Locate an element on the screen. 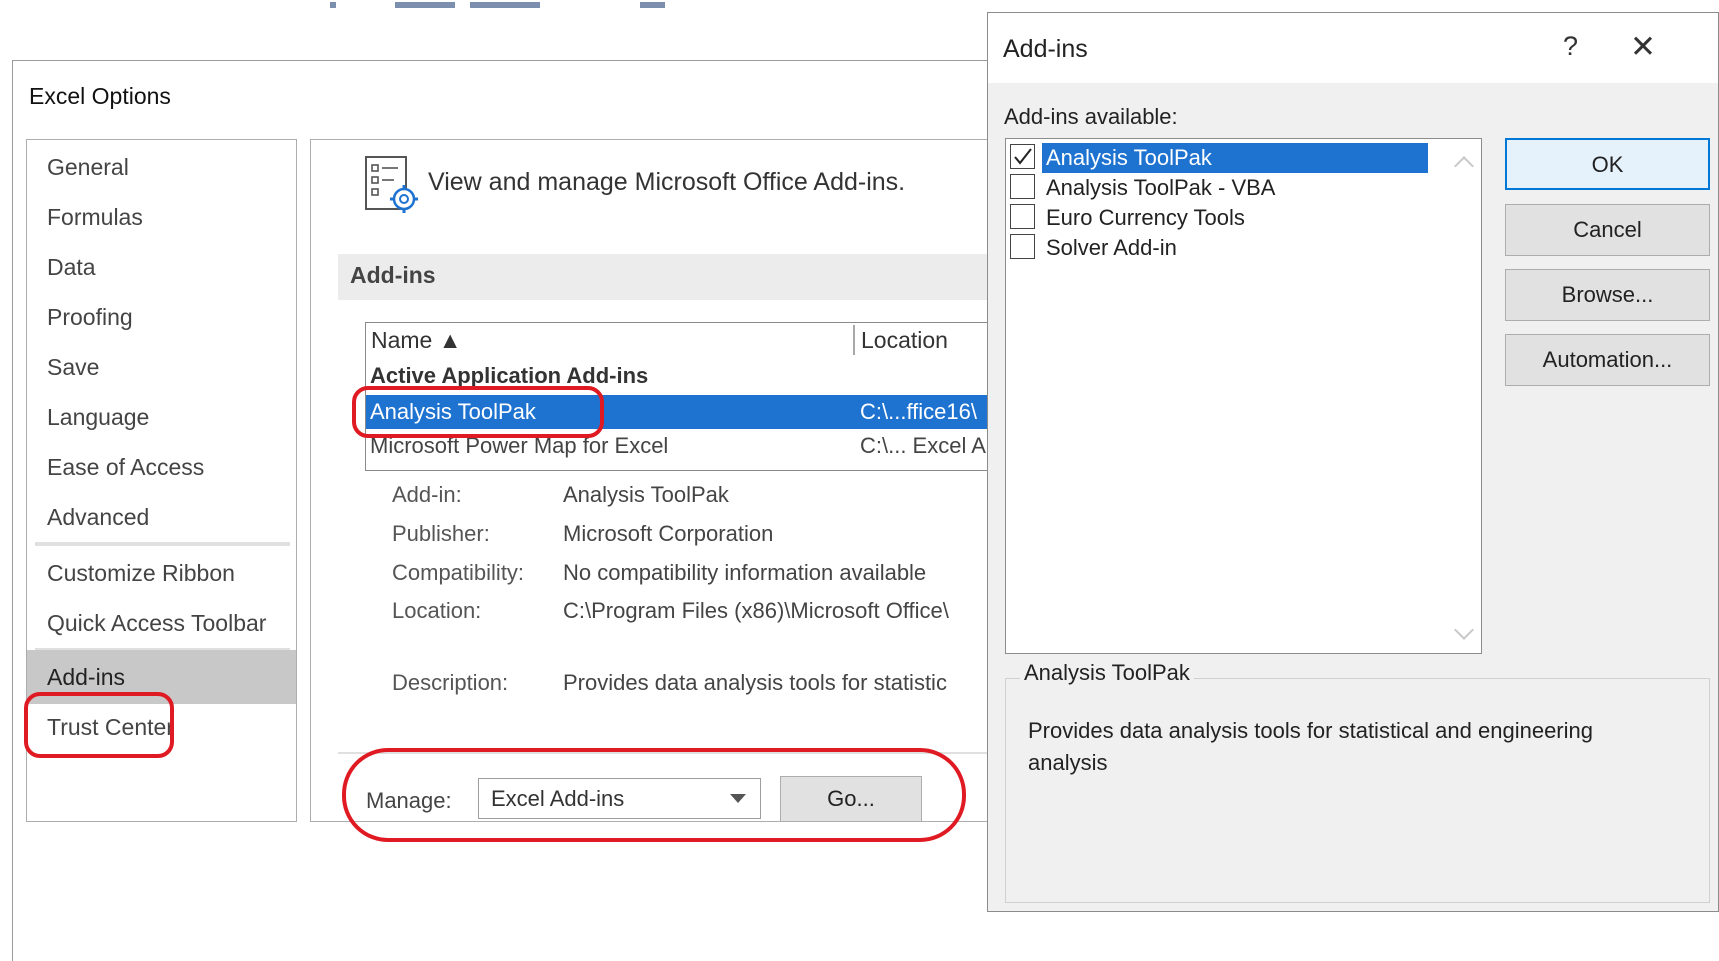 The image size is (1719, 961). checkbox-analysis-toolpak-vba is located at coordinates (1022, 186).